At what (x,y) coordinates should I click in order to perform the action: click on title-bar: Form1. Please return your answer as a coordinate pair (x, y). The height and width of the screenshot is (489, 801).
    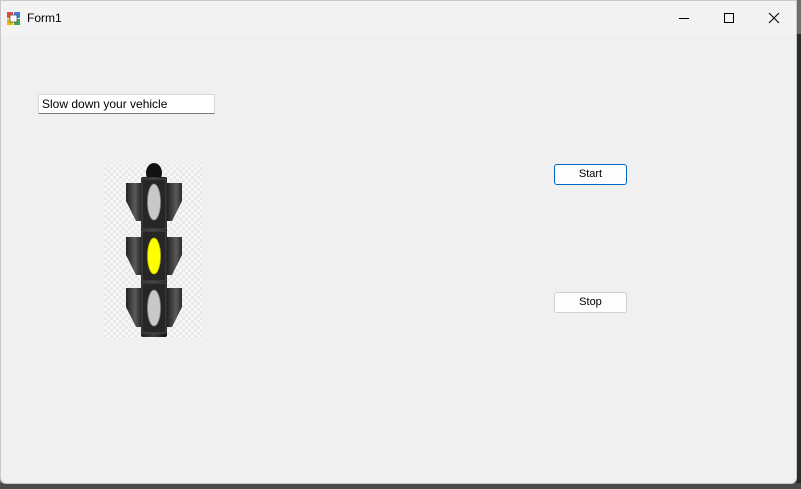
    Looking at the image, I should click on (398, 18).